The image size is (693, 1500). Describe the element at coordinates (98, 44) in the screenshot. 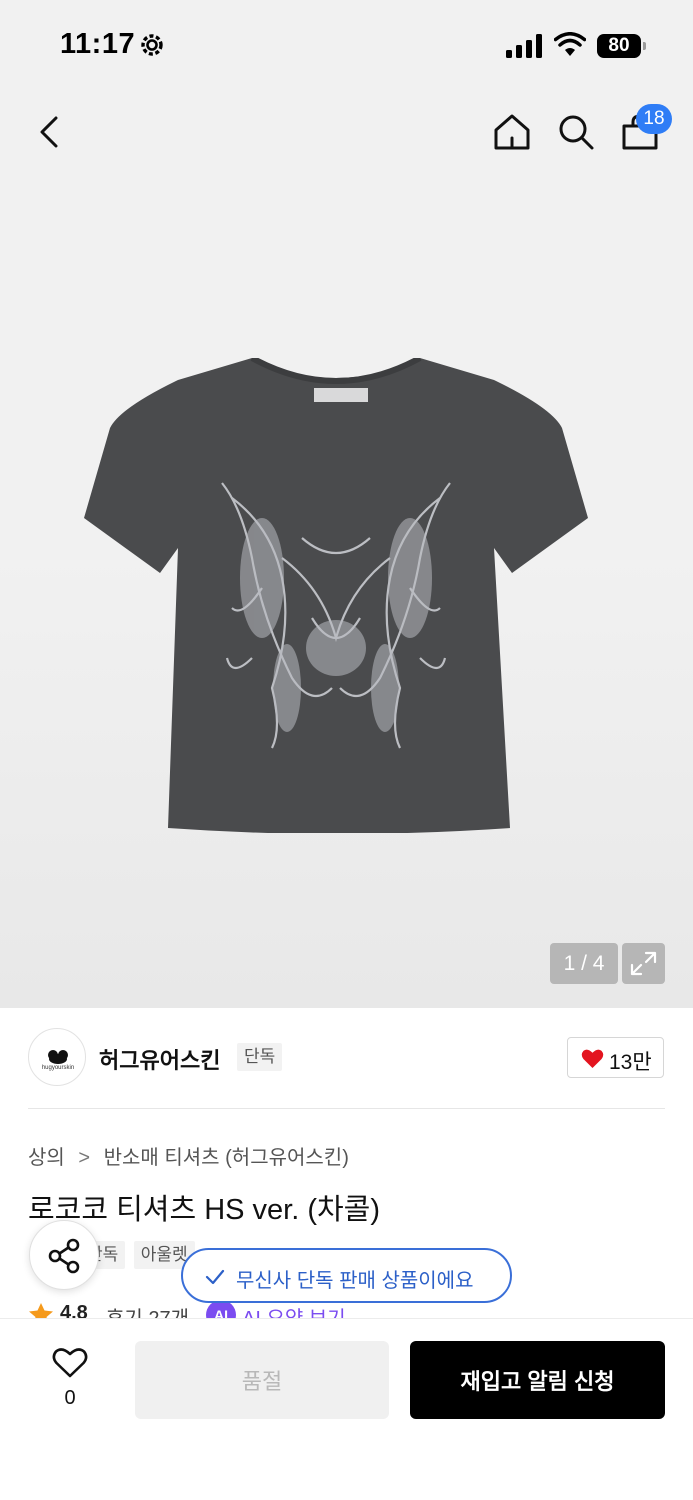

I see `status-time: 11:17` at that location.